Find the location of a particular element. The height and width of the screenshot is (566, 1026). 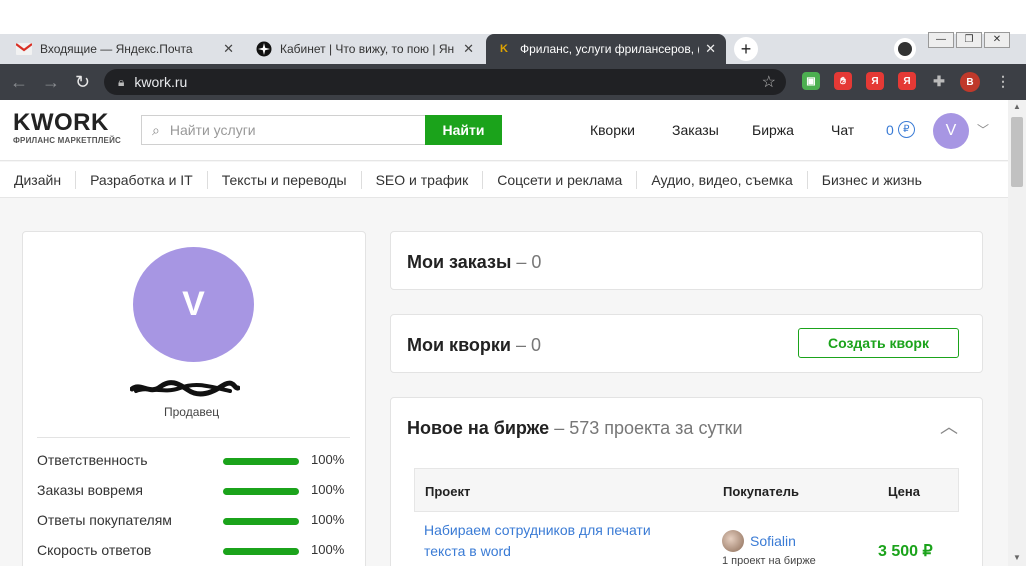

stat-row: Ответы покупателям 100% is located at coordinates (193, 521).